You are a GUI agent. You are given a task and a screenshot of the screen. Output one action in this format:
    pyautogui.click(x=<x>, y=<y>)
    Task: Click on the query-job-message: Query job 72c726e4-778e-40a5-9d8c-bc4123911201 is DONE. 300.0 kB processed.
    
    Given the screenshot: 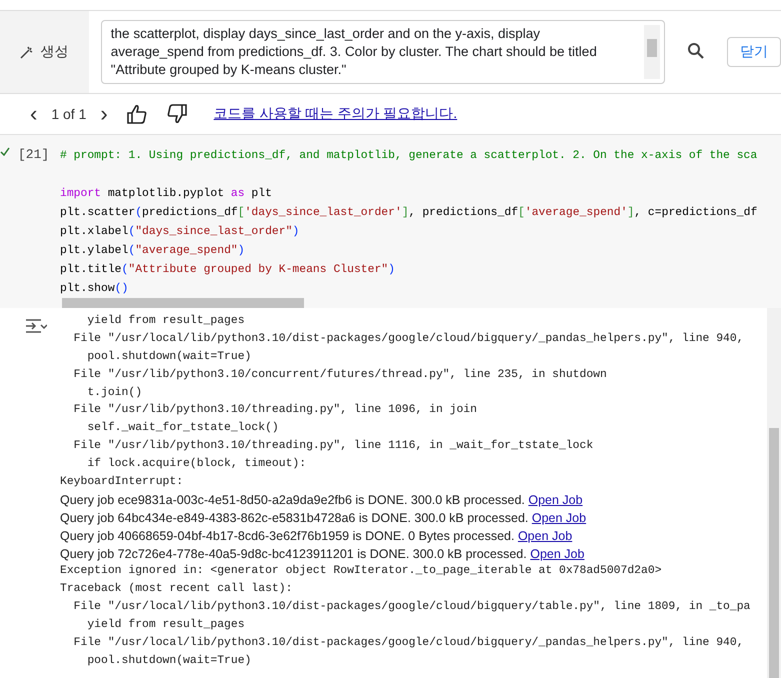 What is the action you would take?
    pyautogui.click(x=293, y=553)
    